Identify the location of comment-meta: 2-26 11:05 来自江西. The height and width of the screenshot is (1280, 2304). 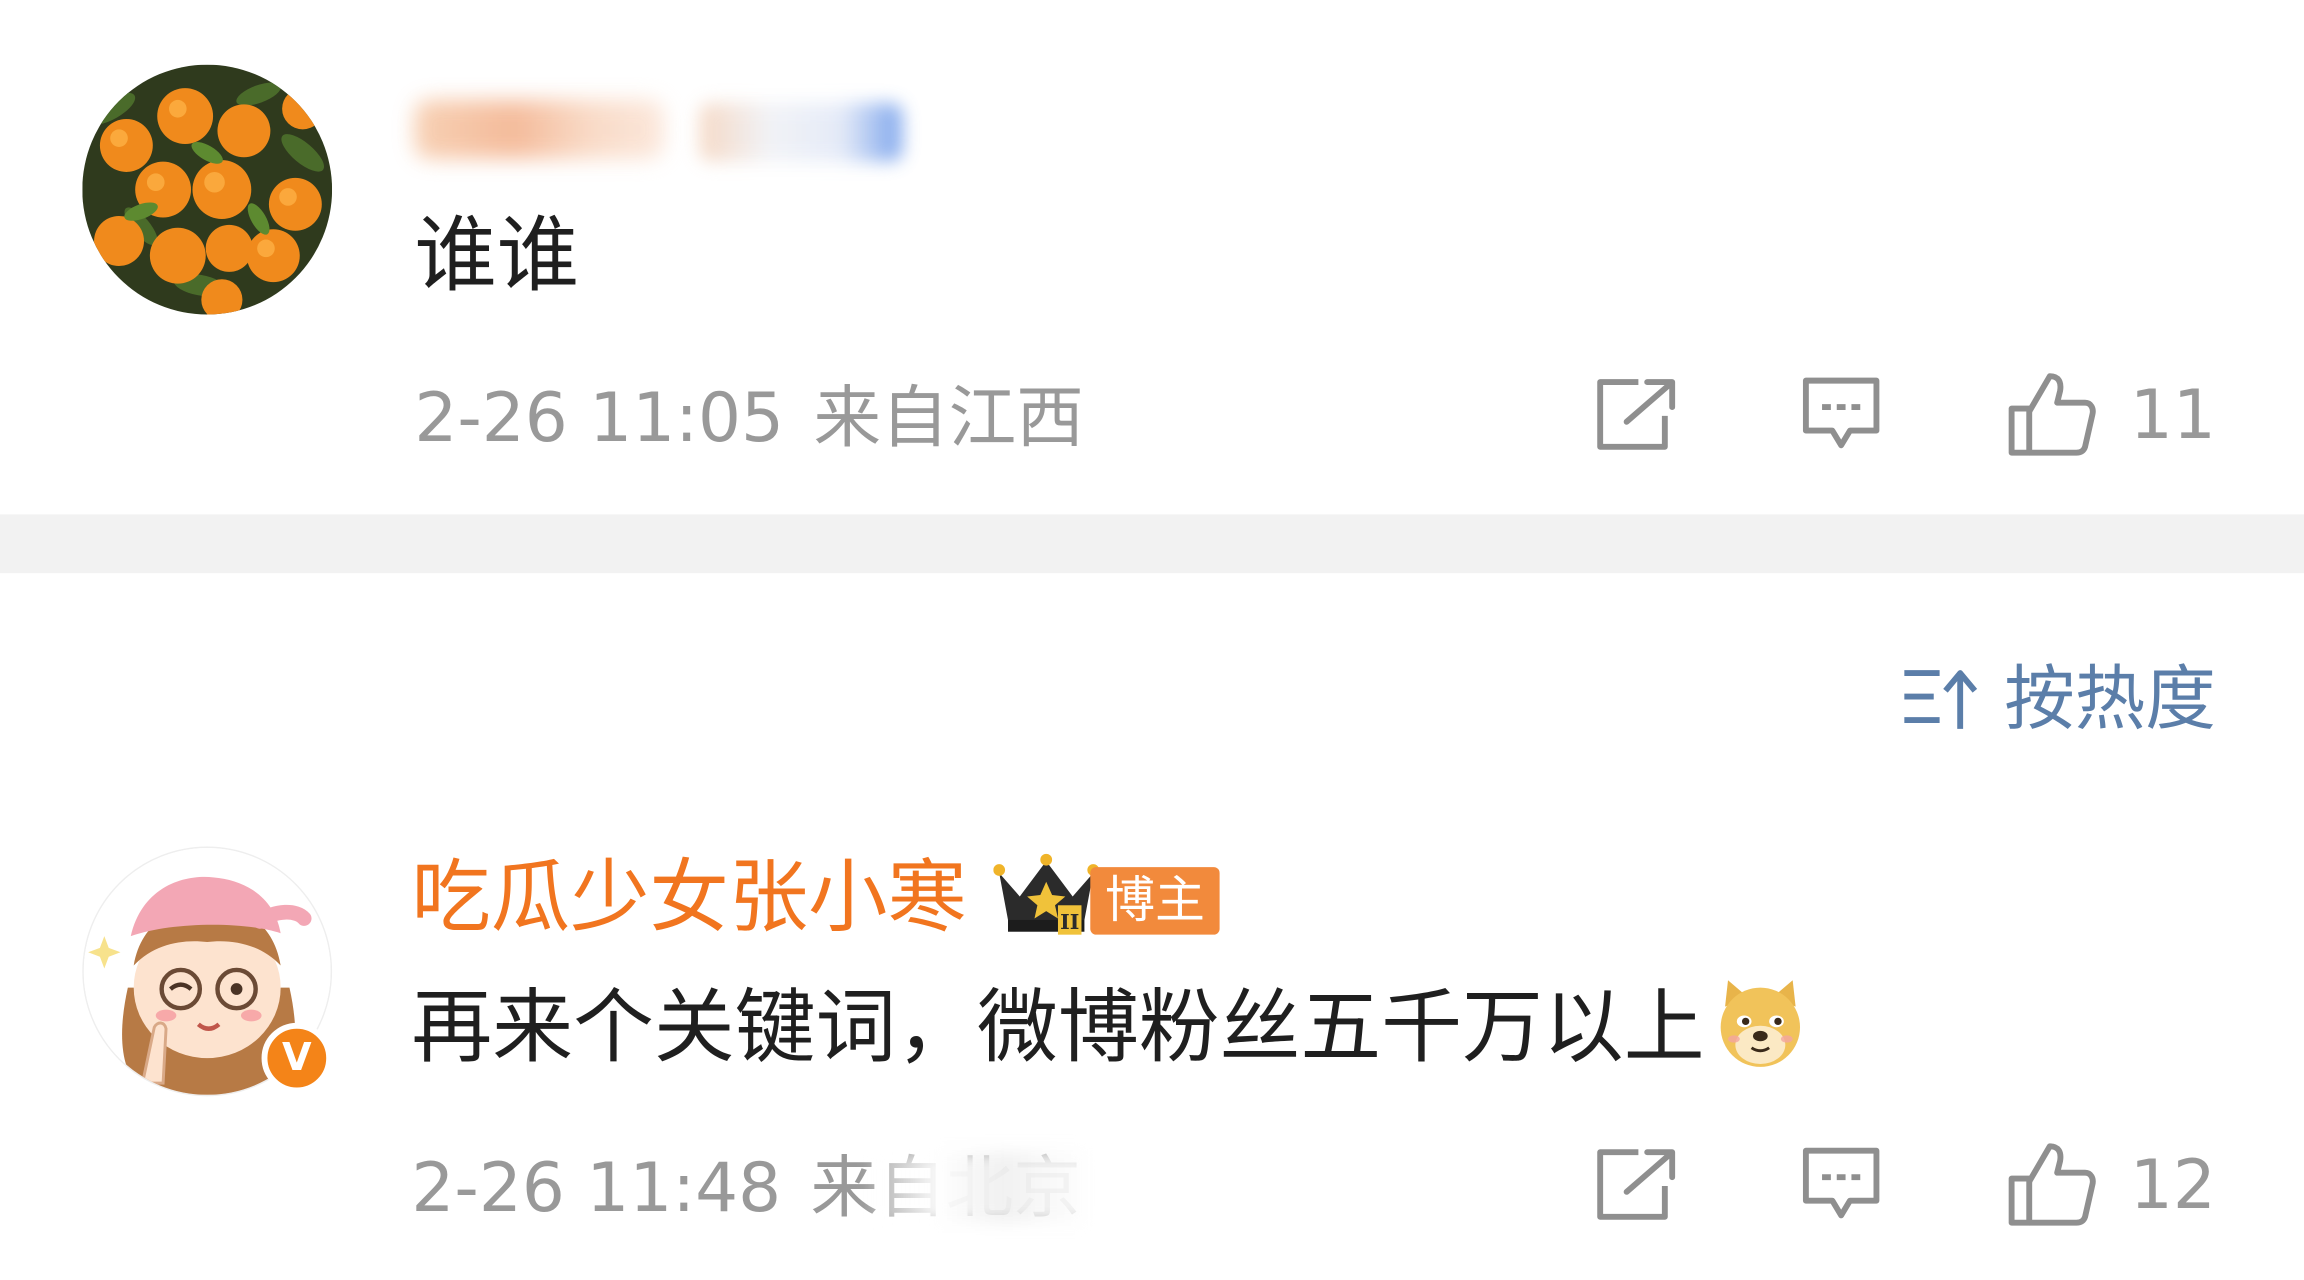
(748, 417).